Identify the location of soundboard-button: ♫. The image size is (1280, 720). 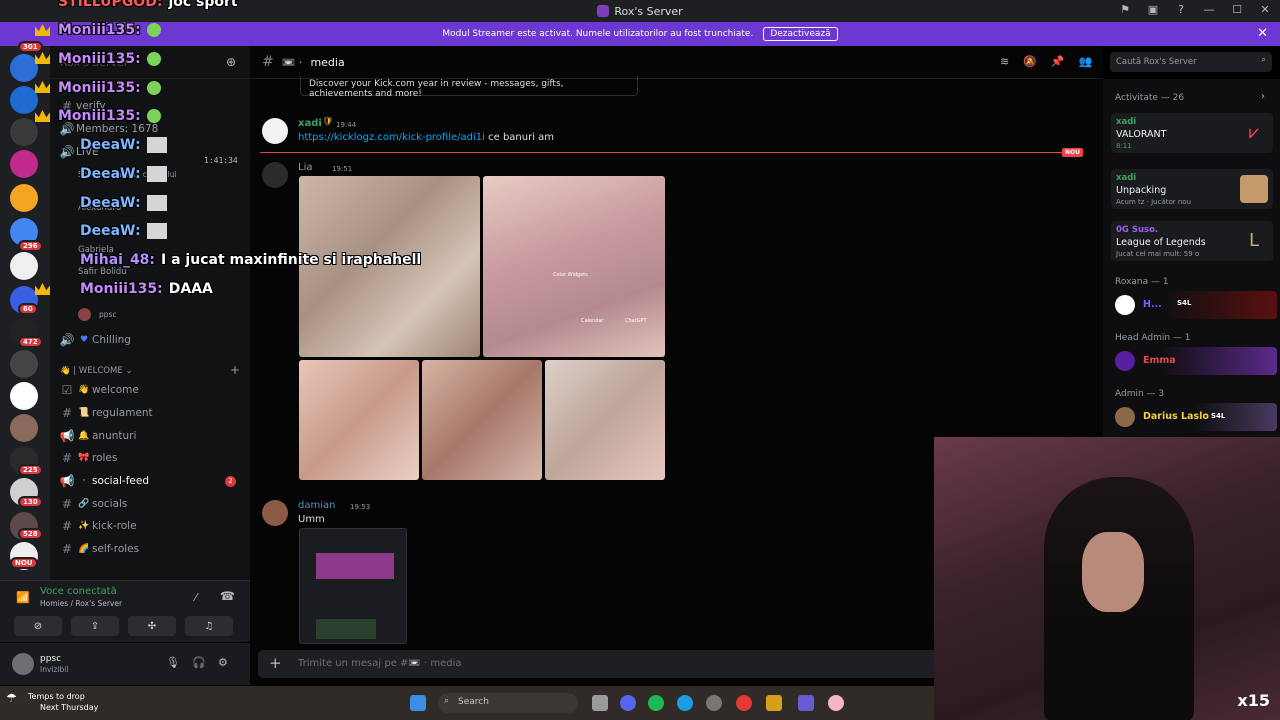
(209, 626).